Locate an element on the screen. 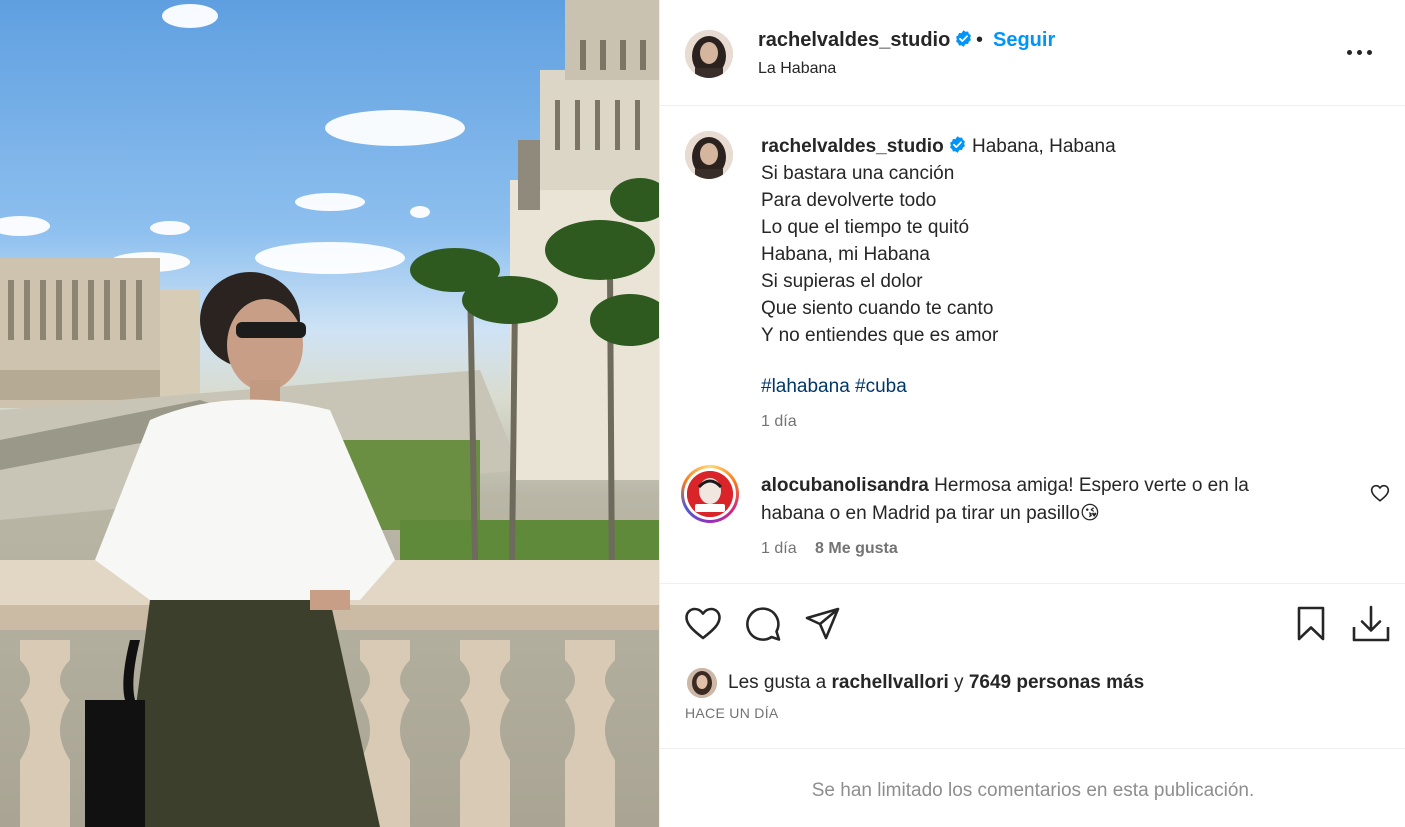 This screenshot has height=827, width=1405. liker-avatar is located at coordinates (702, 683).